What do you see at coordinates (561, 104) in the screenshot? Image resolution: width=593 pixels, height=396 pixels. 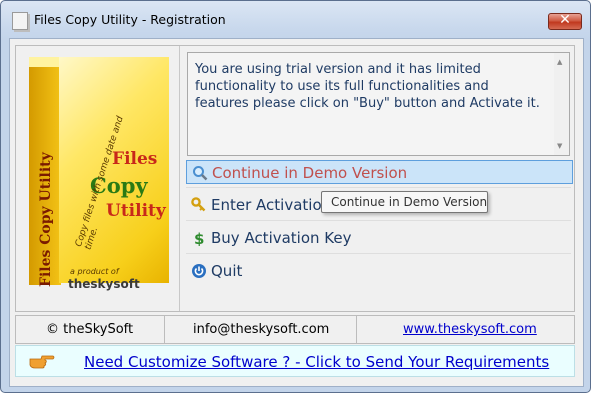 I see `message-scrollbar: ▲ ▼` at bounding box center [561, 104].